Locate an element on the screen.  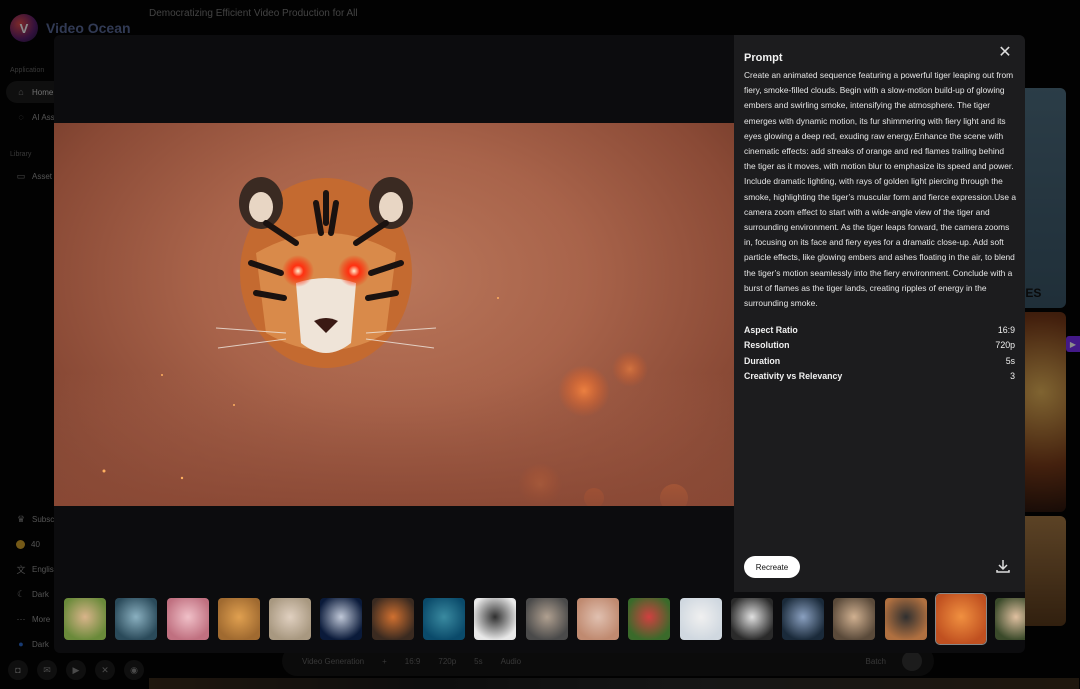
param-label: Resolution is located at coordinates (767, 345).